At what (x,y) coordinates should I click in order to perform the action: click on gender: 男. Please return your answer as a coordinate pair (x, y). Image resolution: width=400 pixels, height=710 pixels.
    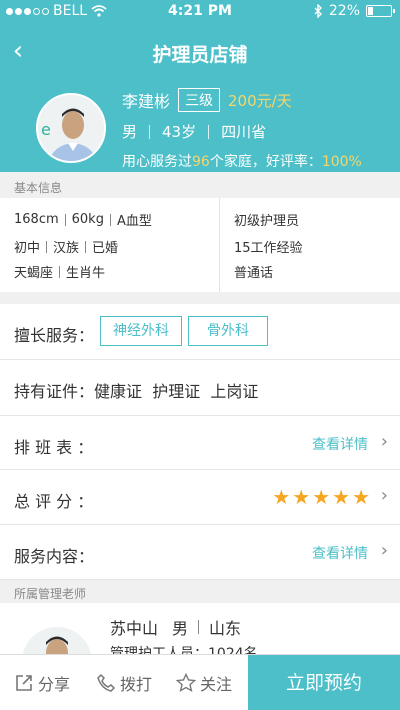
    Looking at the image, I should click on (130, 132).